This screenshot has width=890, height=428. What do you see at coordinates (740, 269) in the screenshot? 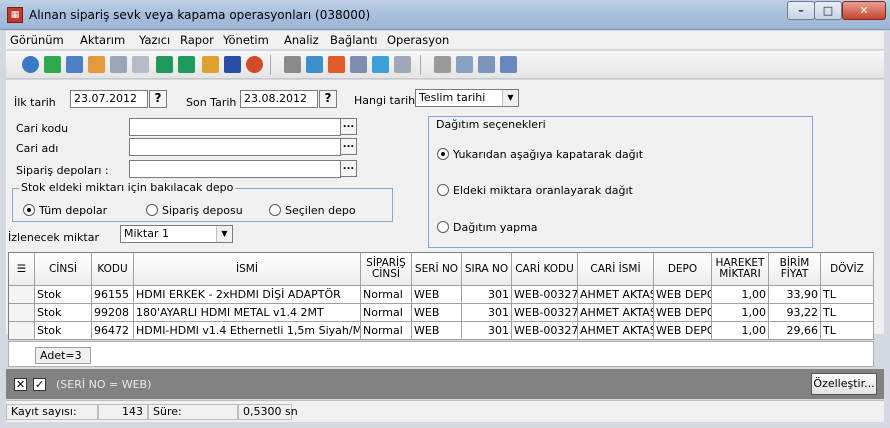
I see `column-header: HAREKET MİKTARI` at bounding box center [740, 269].